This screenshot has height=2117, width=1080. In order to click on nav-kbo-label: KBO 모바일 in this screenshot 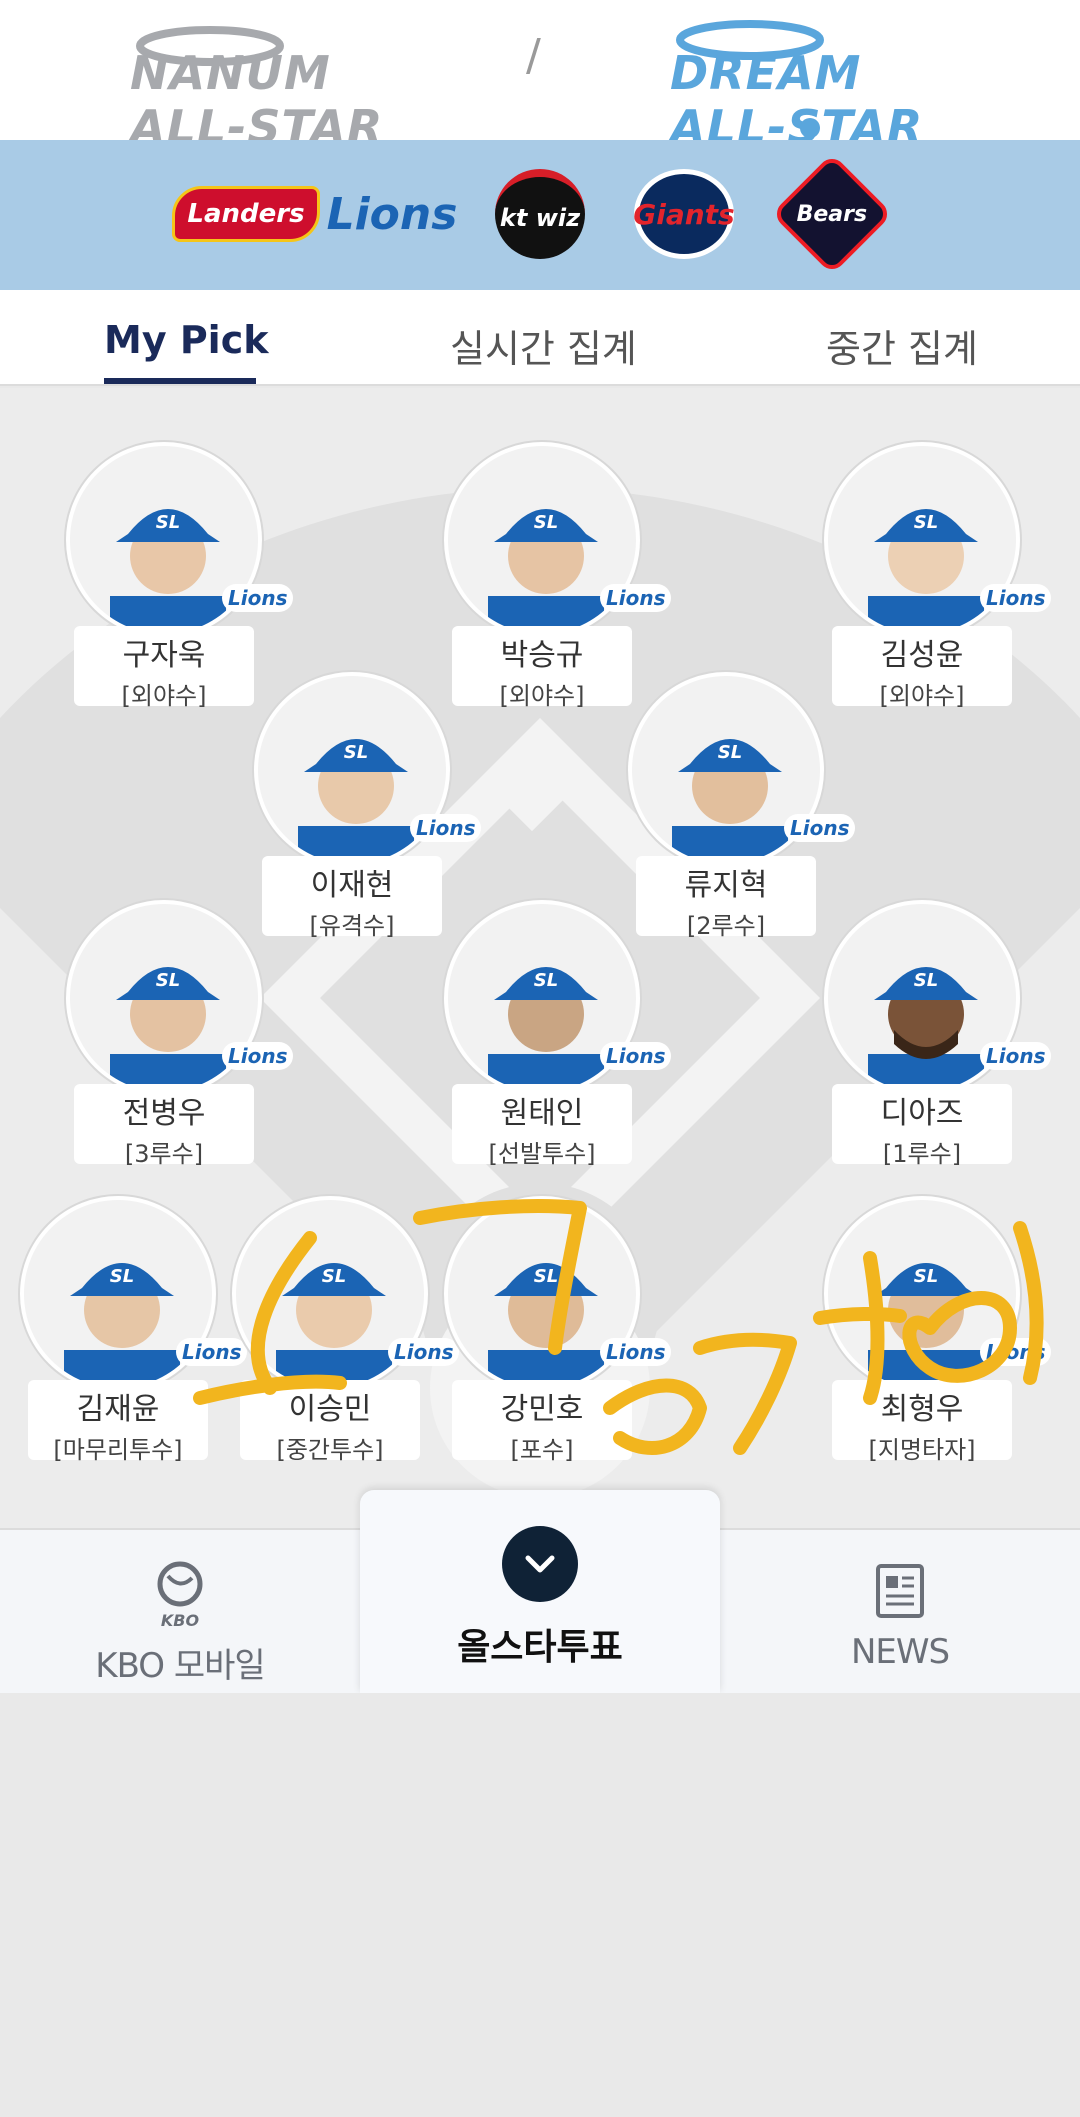, I will do `click(180, 1666)`.